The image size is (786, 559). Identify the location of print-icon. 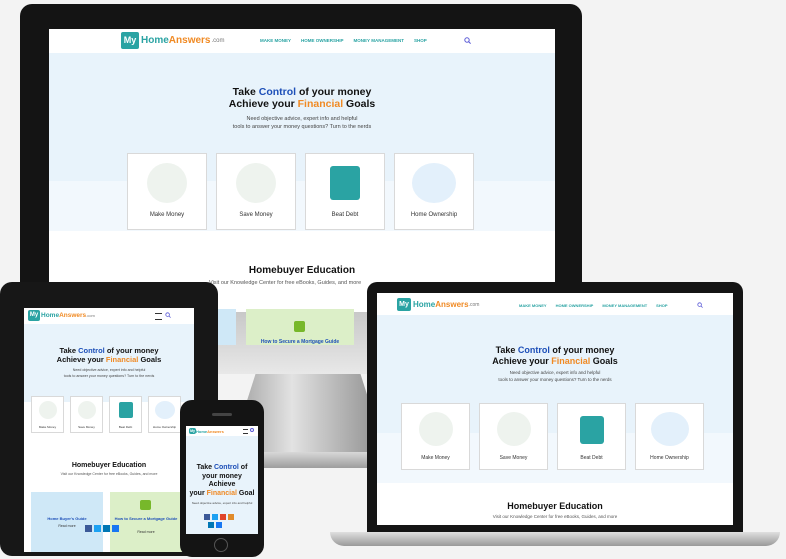
(231, 517).